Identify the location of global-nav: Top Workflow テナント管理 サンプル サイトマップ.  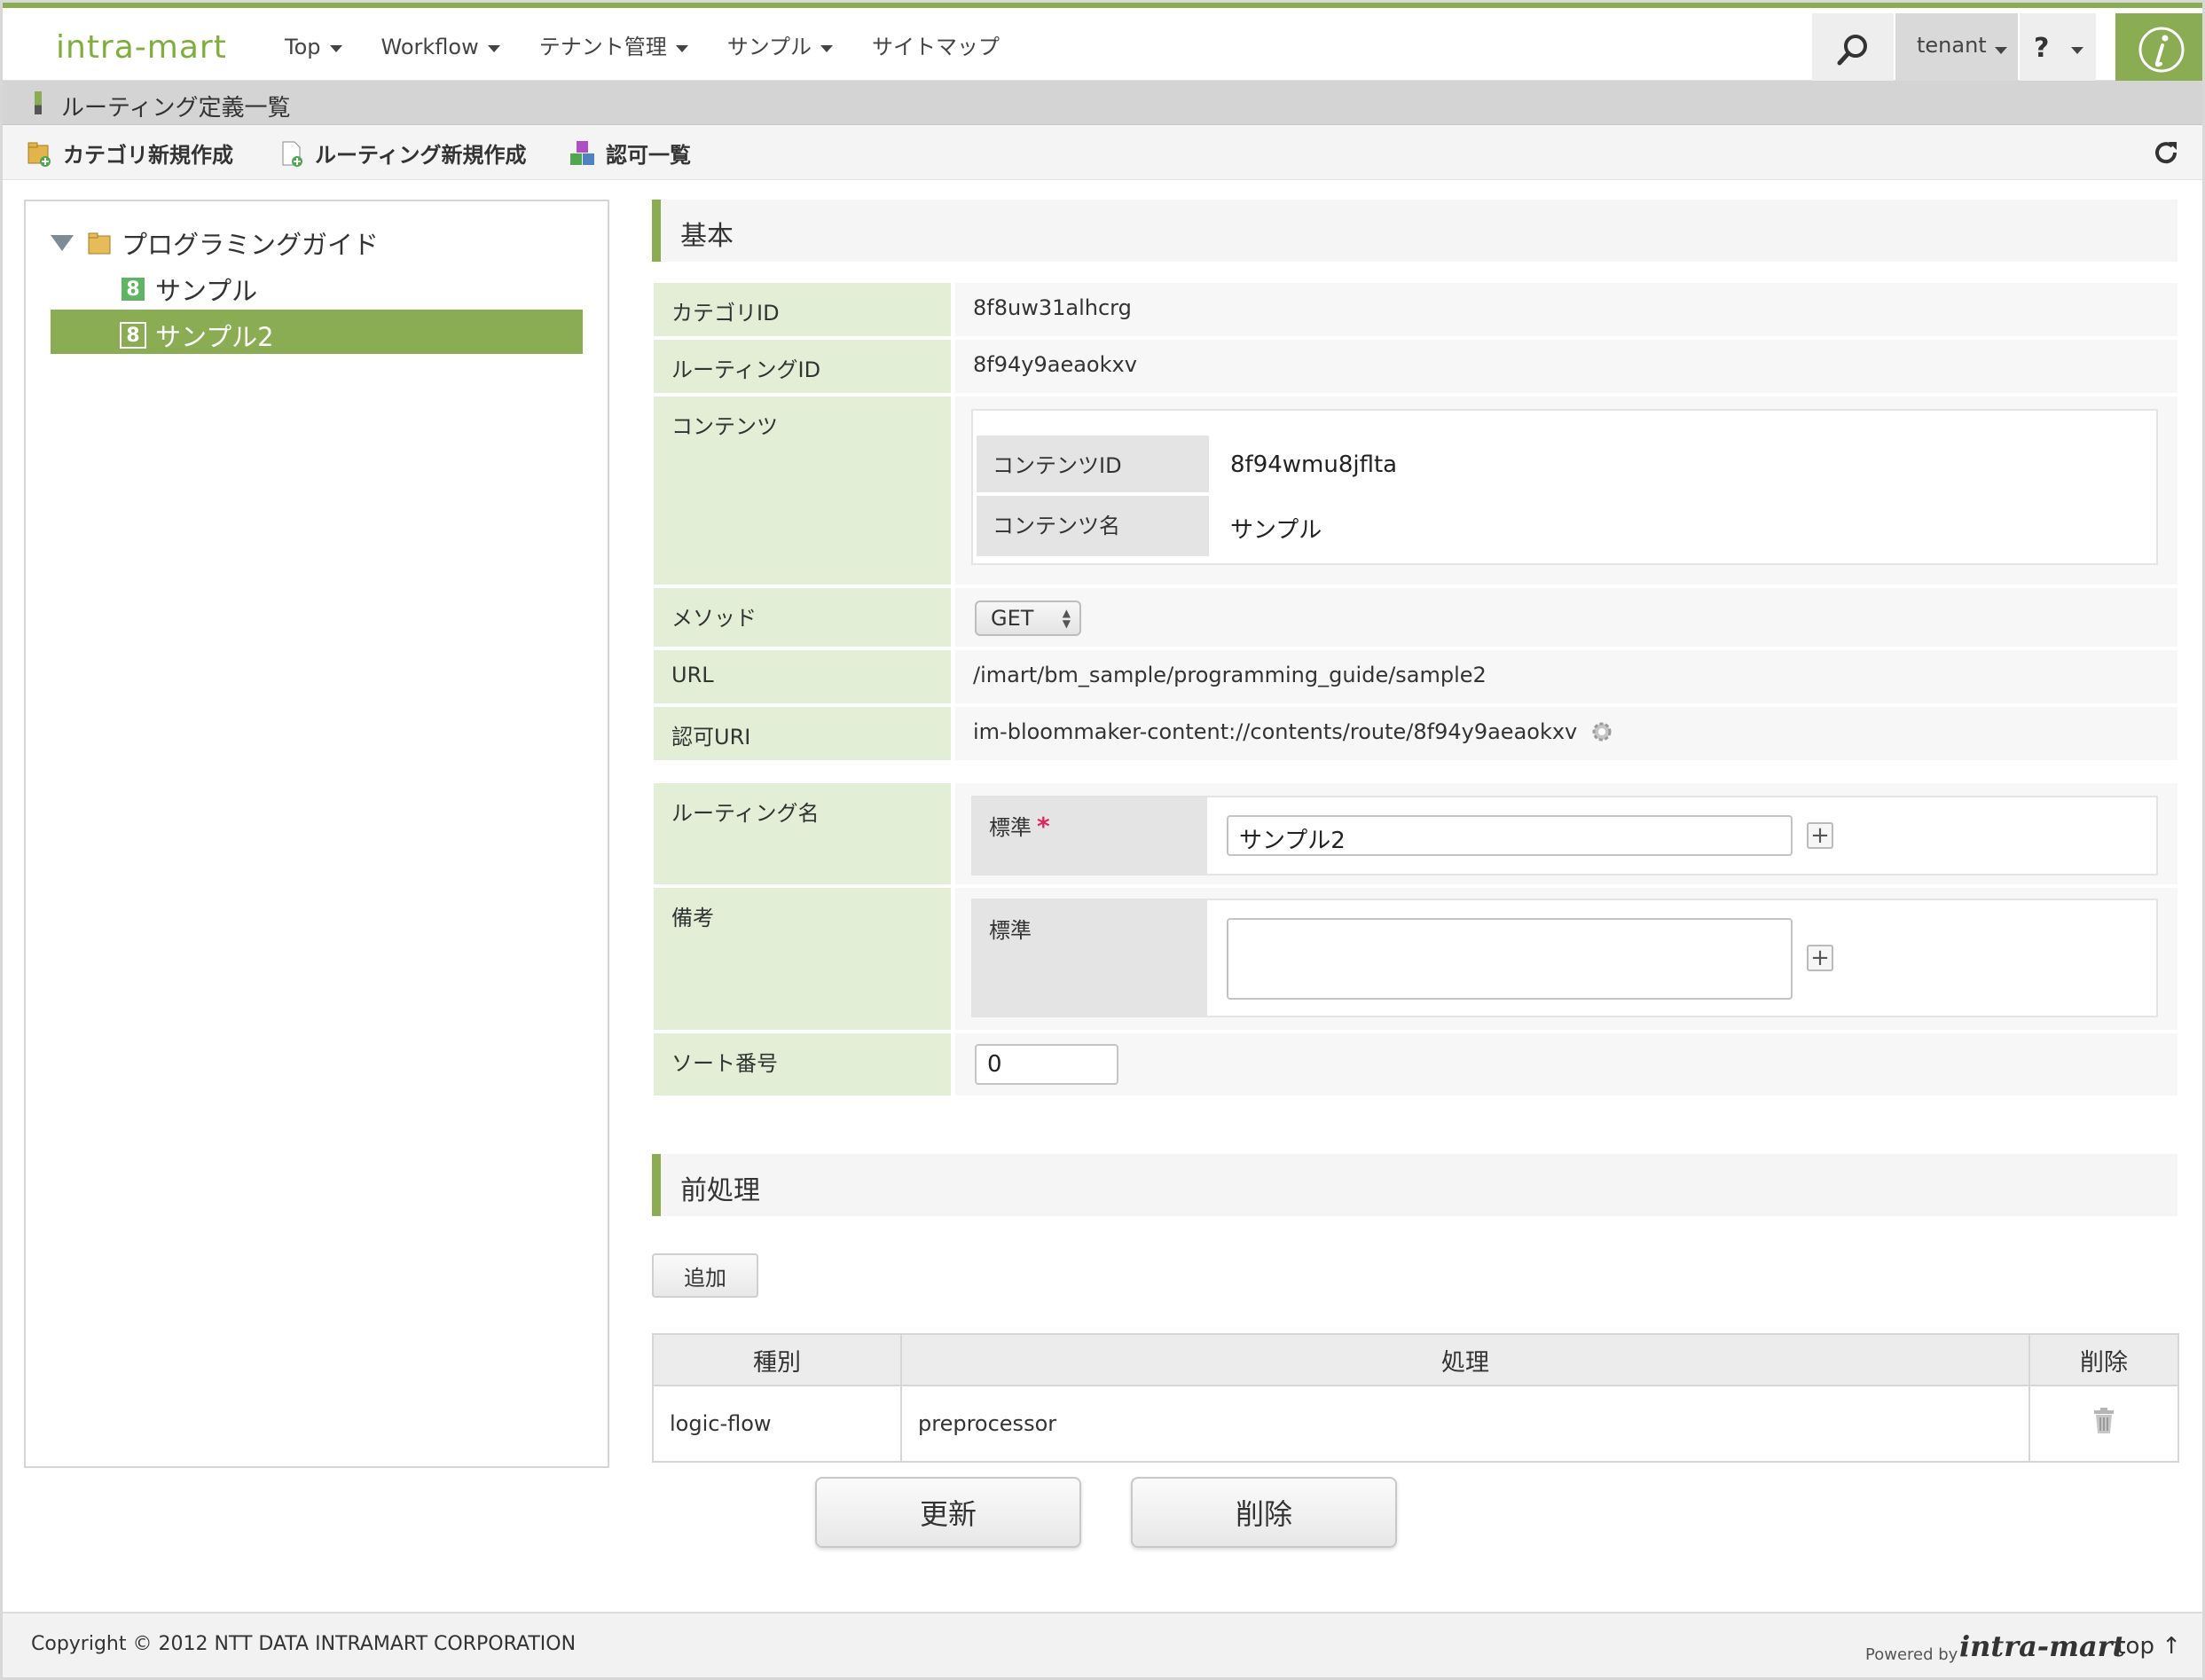
(642, 47).